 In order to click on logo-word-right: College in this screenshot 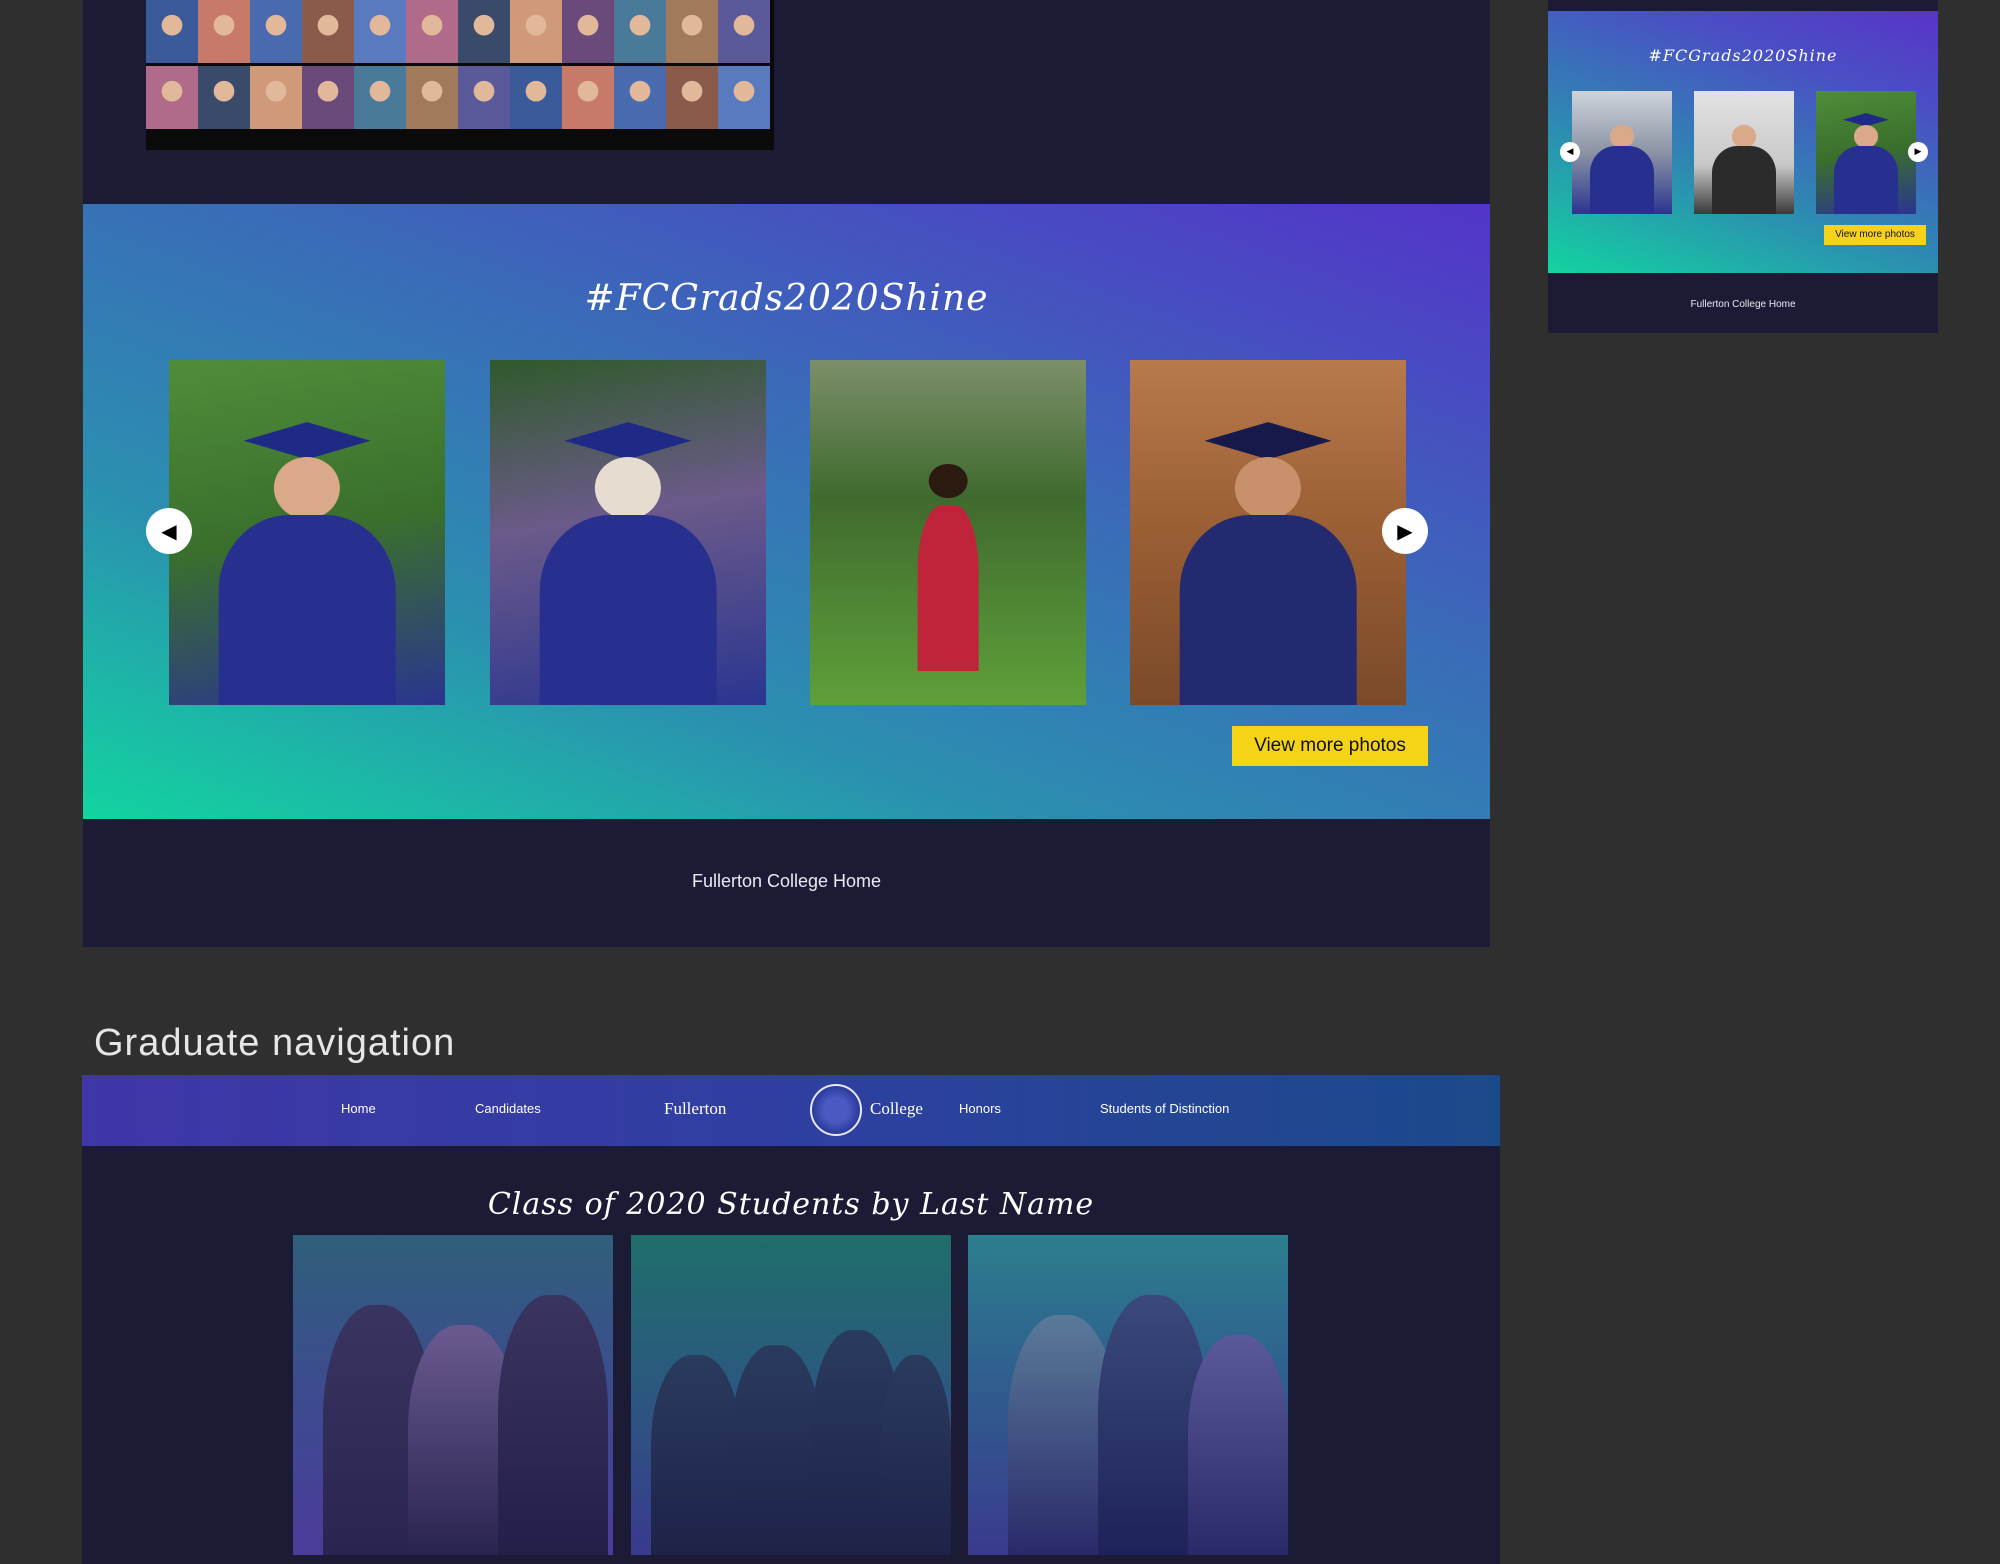, I will do `click(896, 1108)`.